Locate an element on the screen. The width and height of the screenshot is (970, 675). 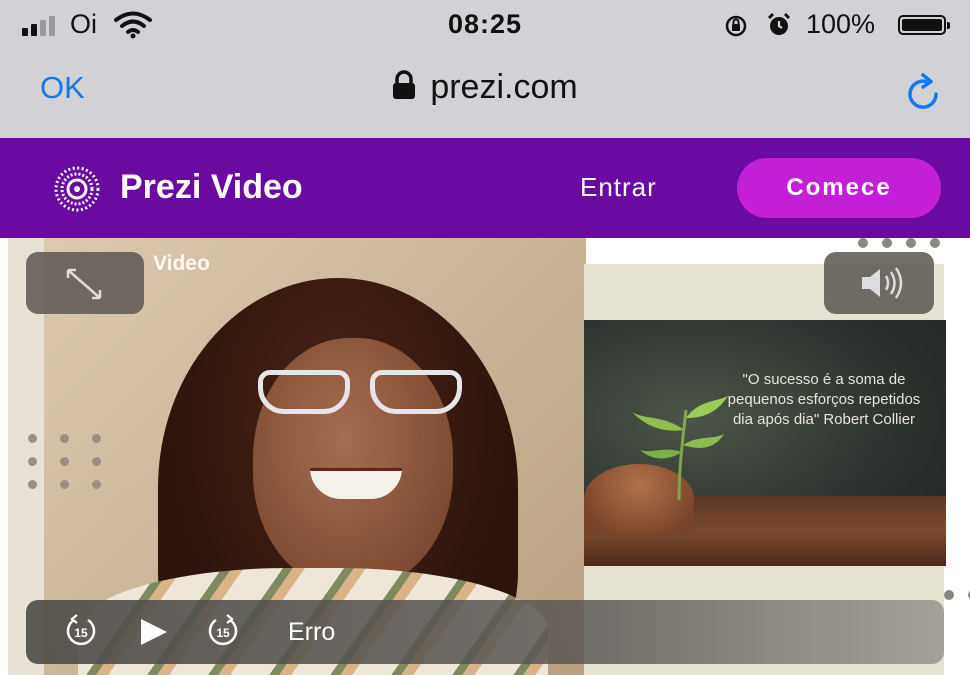
browser-bar: OK prezi.com is located at coordinates (485, 94).